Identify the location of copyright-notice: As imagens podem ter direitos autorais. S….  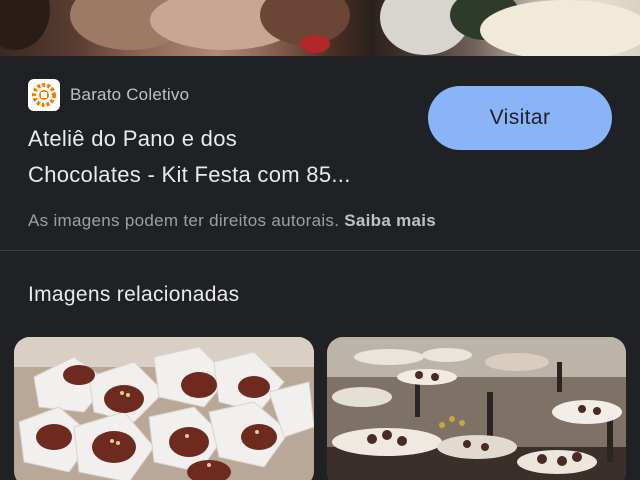
(232, 221).